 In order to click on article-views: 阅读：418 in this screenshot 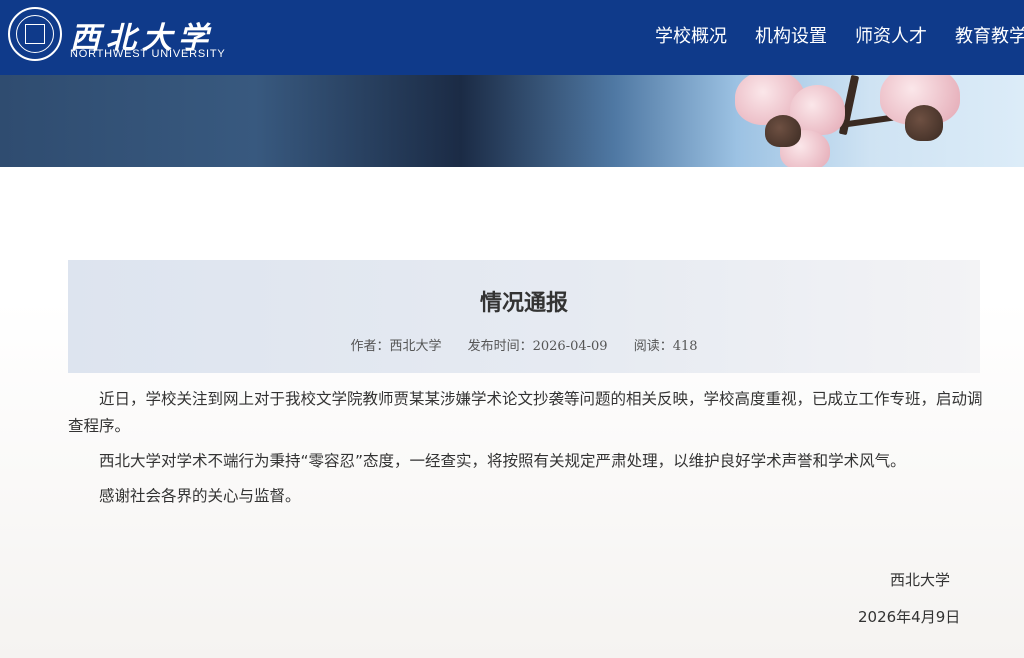, I will do `click(665, 346)`.